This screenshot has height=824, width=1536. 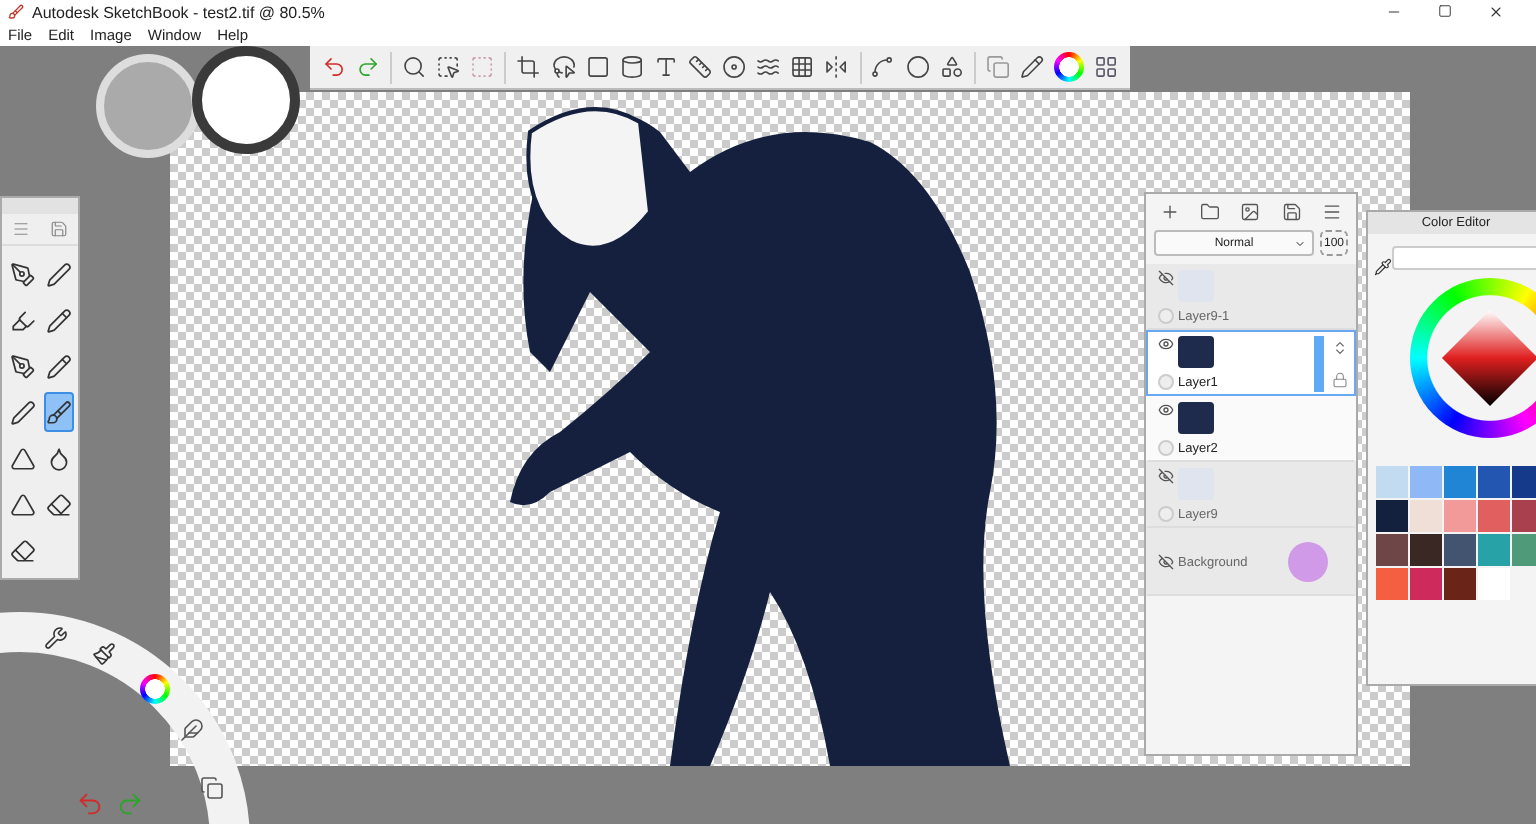 What do you see at coordinates (597, 67) in the screenshot?
I see `square-icon` at bounding box center [597, 67].